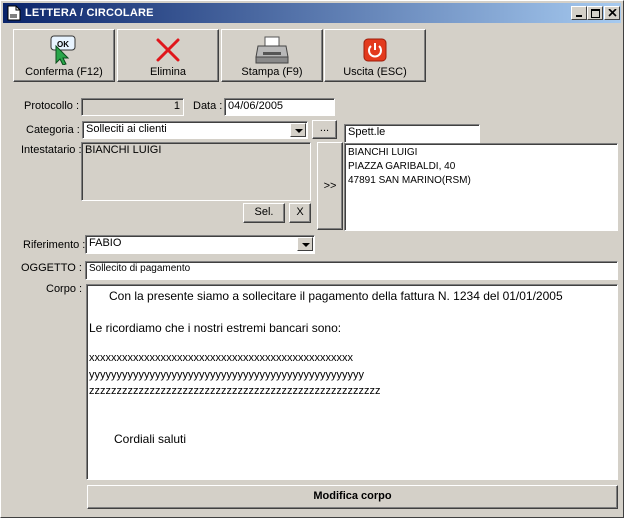 The width and height of the screenshot is (624, 518). I want to click on close-icon, so click(612, 13).